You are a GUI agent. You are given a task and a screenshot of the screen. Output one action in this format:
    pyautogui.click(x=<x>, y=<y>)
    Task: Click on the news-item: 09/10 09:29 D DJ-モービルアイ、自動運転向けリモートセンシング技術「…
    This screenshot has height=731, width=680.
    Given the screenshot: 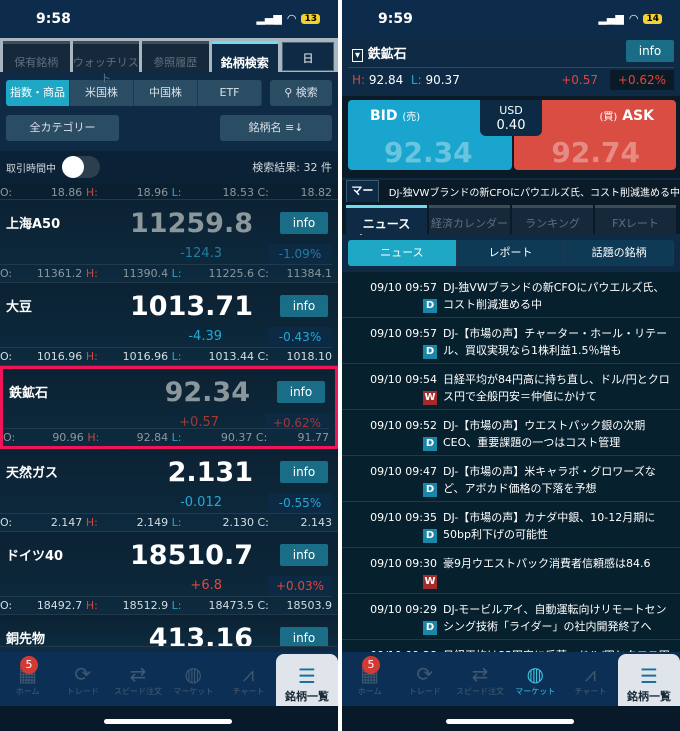 What is the action you would take?
    pyautogui.click(x=511, y=617)
    